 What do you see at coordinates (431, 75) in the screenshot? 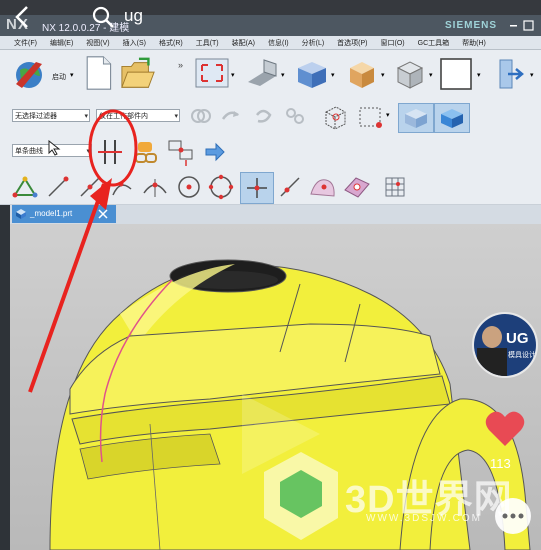
I see `edge-dropdown-icon: ▾` at bounding box center [431, 75].